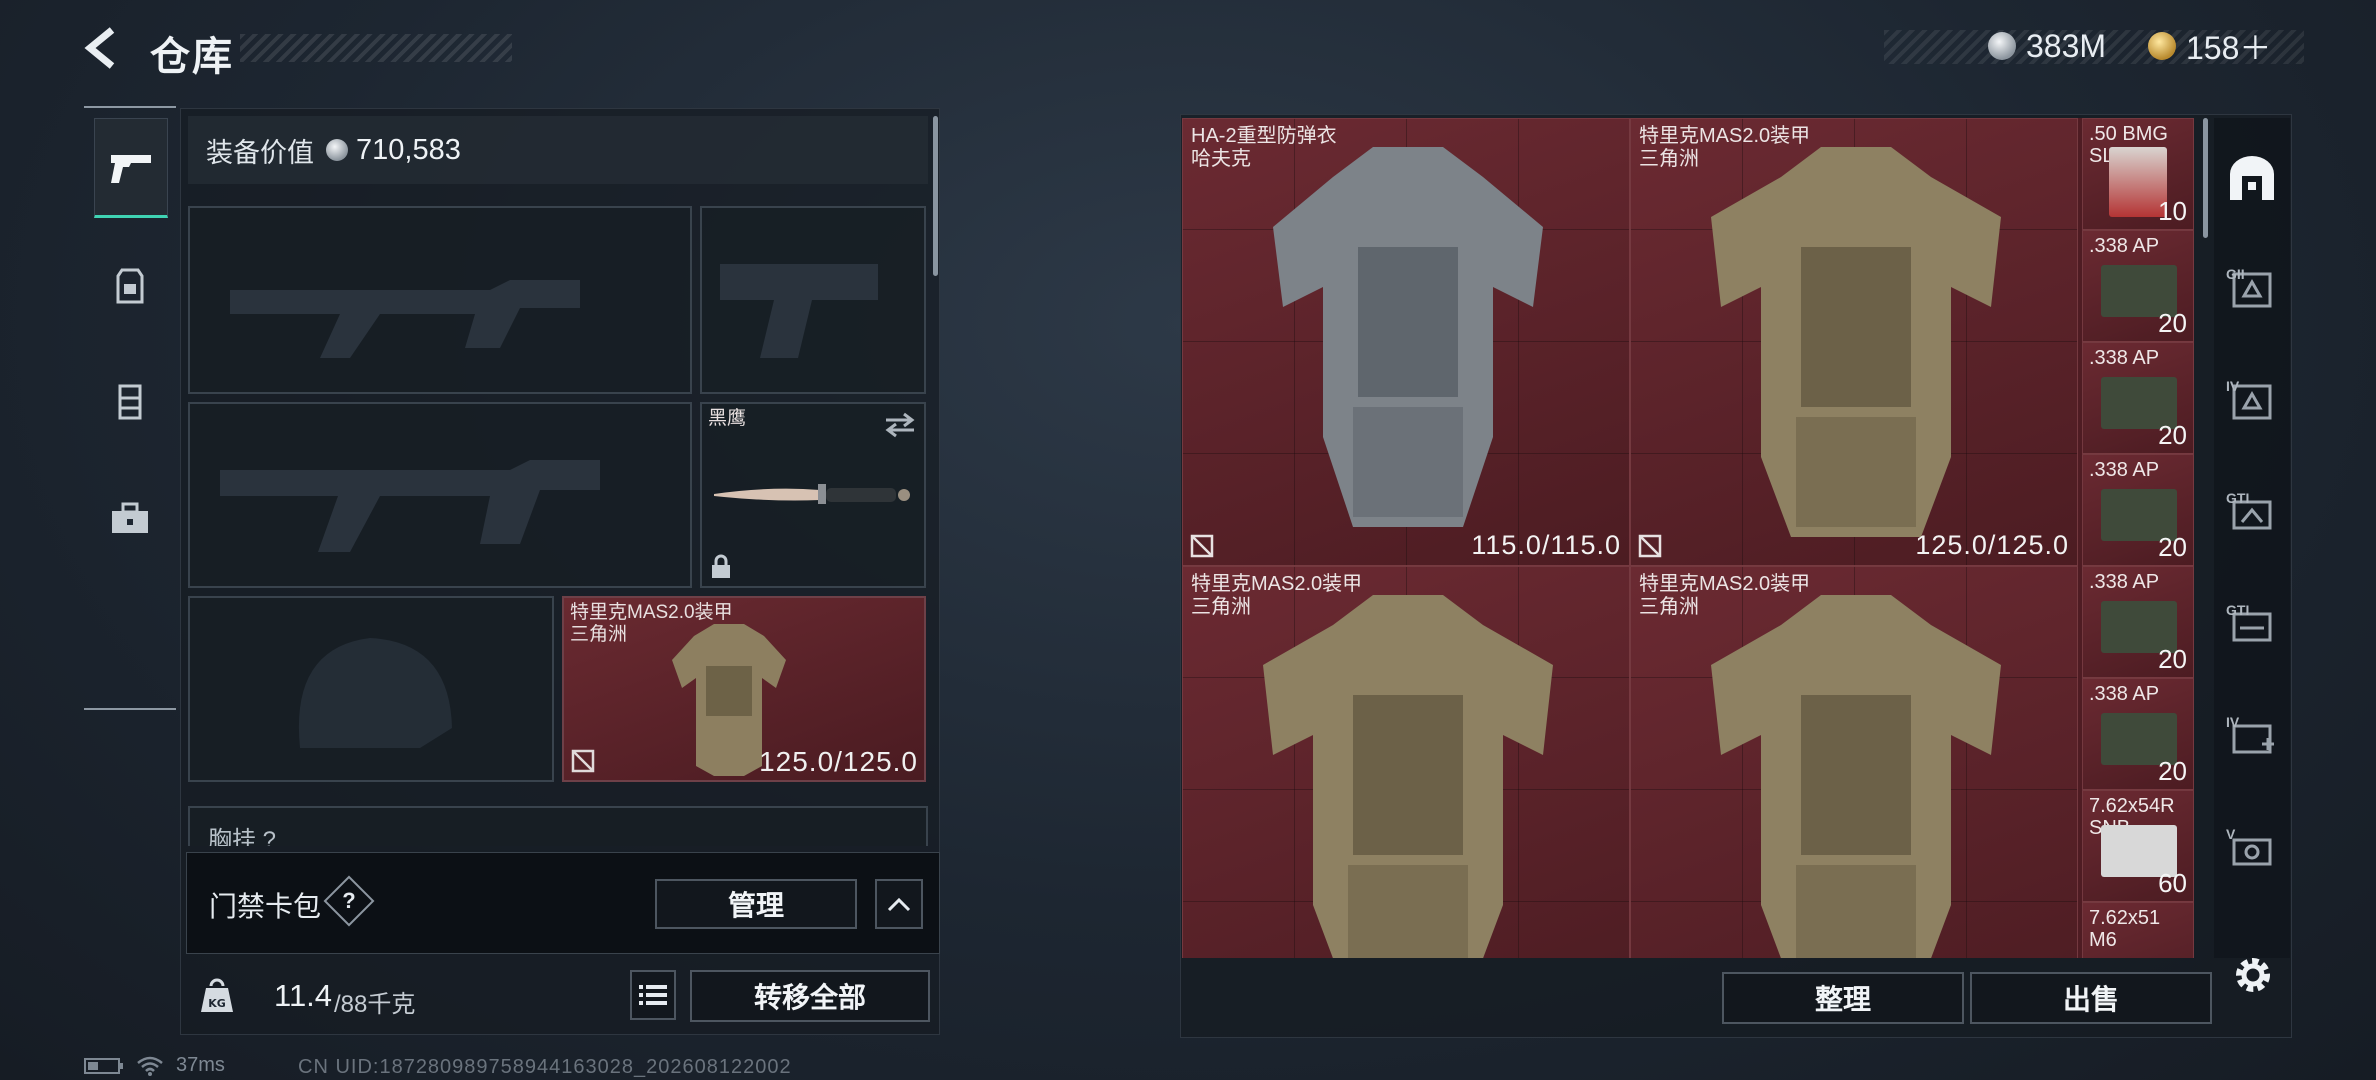 Image resolution: width=2376 pixels, height=1080 pixels. What do you see at coordinates (2091, 998) in the screenshot?
I see `sell-button: 出售` at bounding box center [2091, 998].